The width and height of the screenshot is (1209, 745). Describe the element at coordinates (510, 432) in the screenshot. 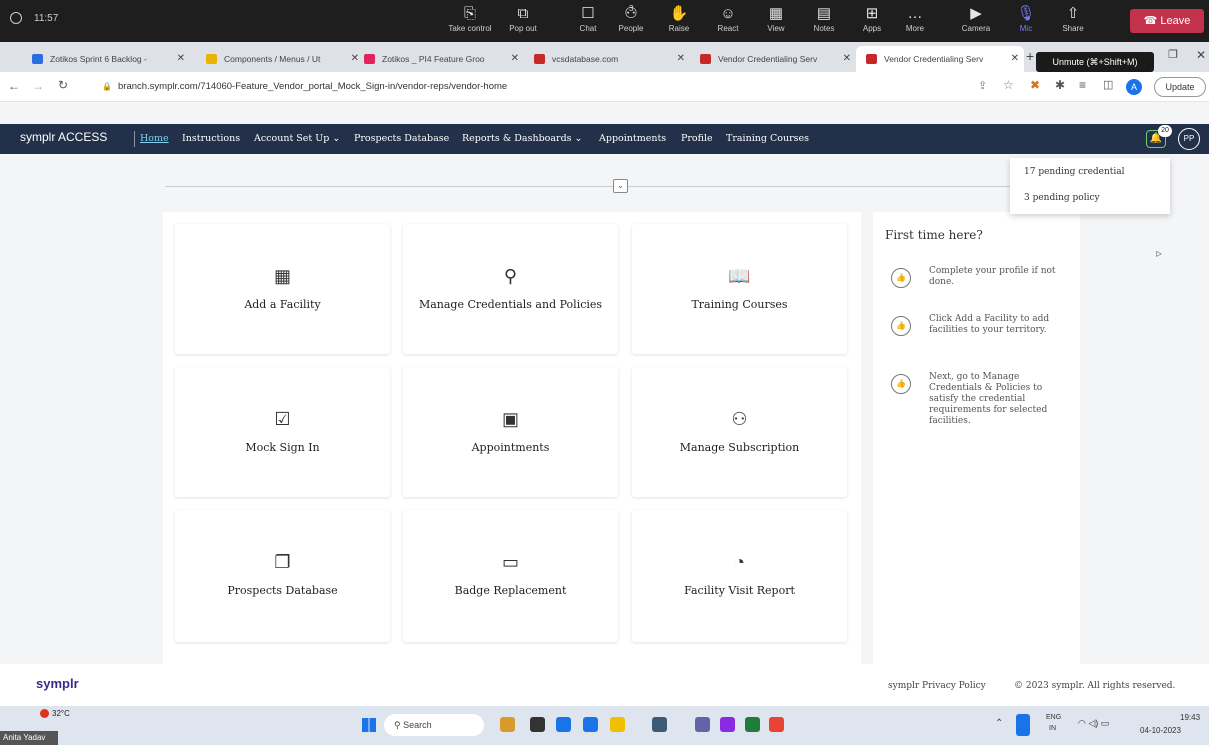

I see `card-appointments: ▣ Appointments` at that location.